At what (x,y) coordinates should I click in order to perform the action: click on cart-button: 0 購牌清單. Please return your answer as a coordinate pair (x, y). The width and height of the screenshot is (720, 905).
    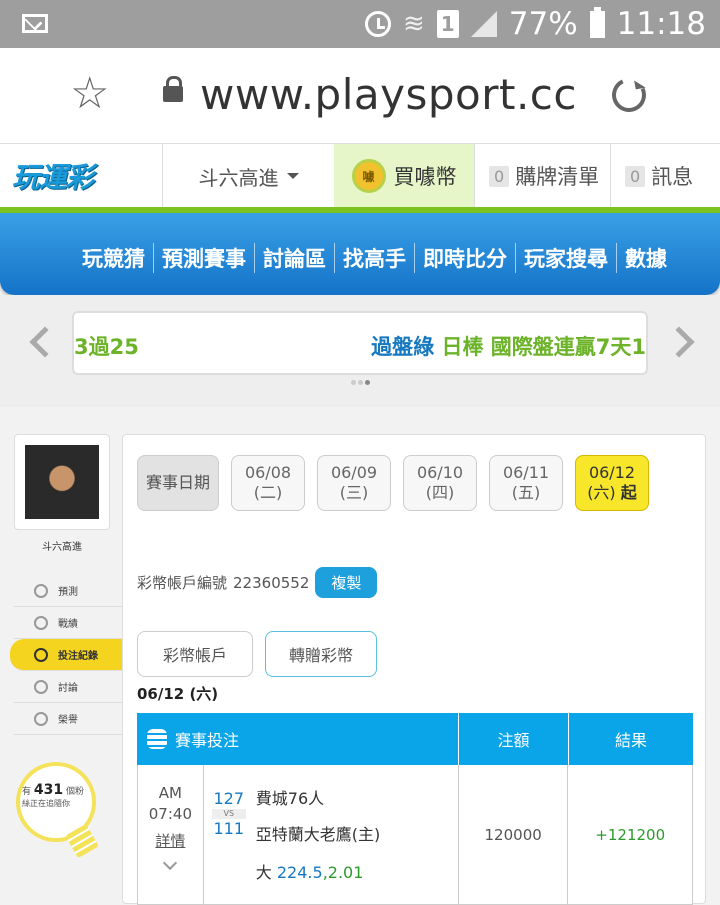
    Looking at the image, I should click on (542, 176).